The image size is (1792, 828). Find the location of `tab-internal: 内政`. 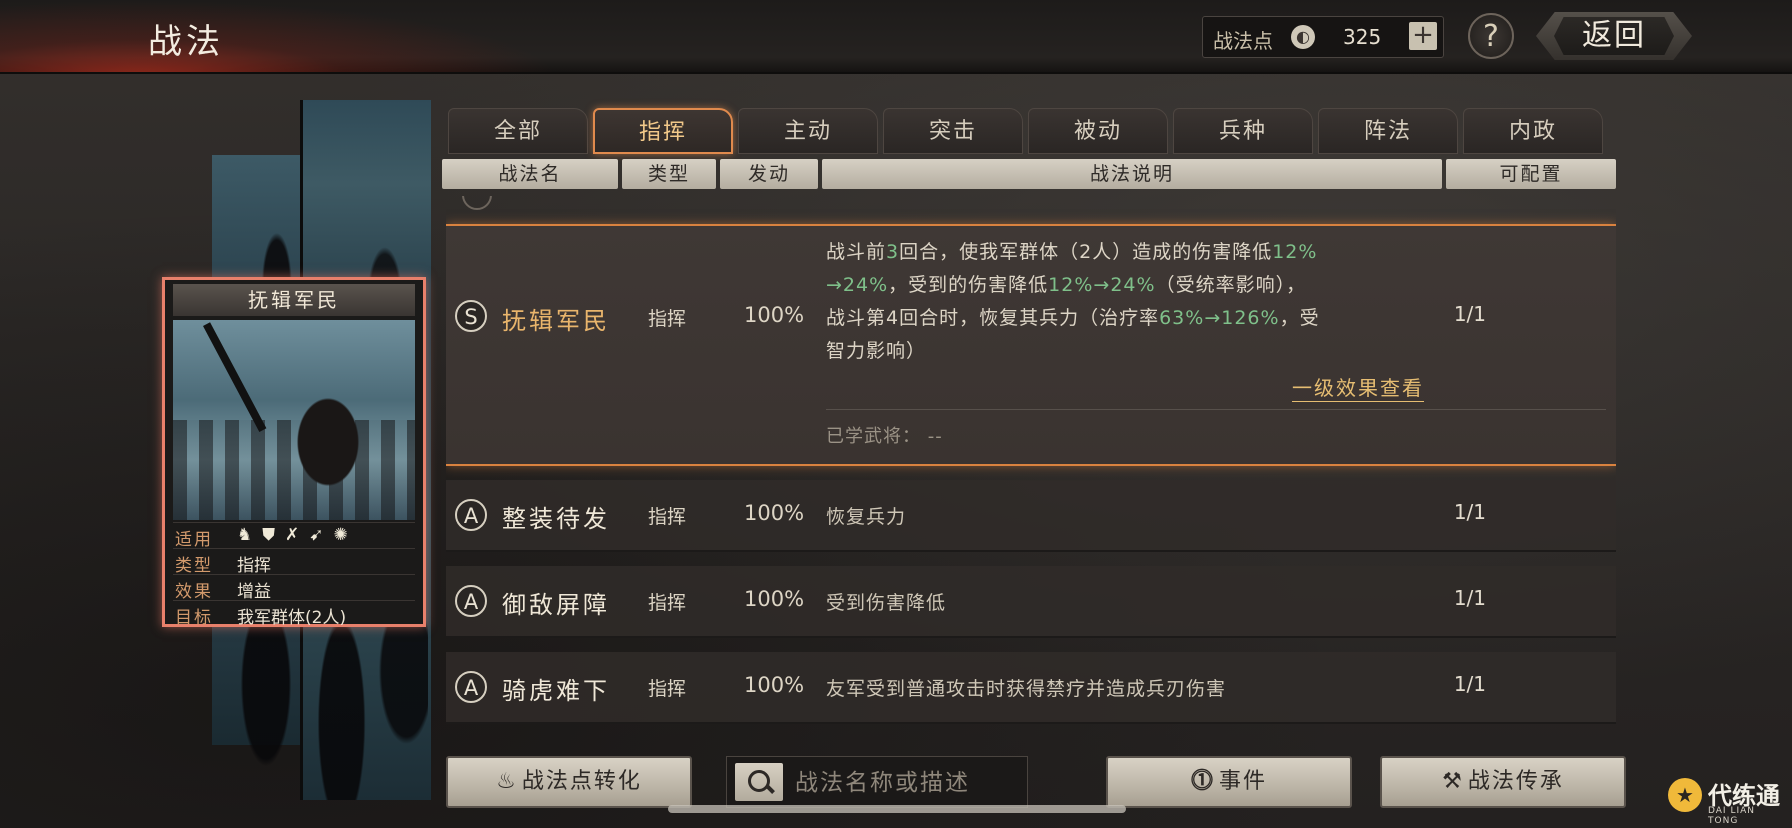

tab-internal: 内政 is located at coordinates (1533, 131).